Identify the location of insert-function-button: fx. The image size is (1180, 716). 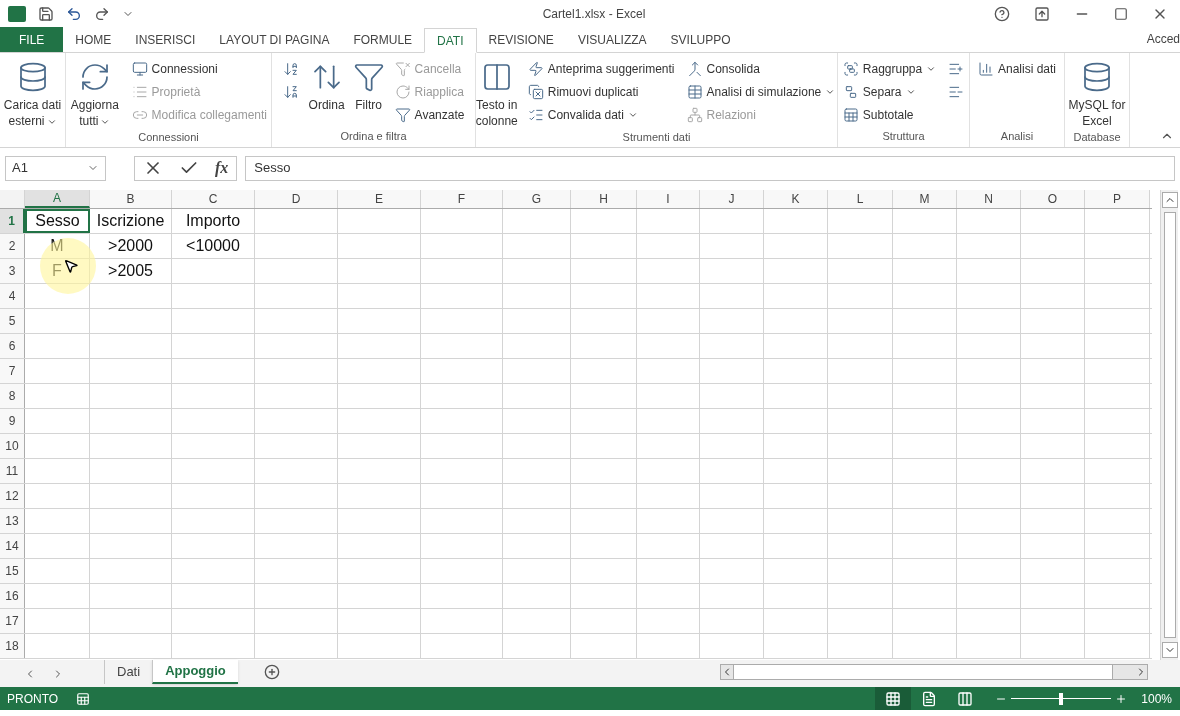
(222, 168).